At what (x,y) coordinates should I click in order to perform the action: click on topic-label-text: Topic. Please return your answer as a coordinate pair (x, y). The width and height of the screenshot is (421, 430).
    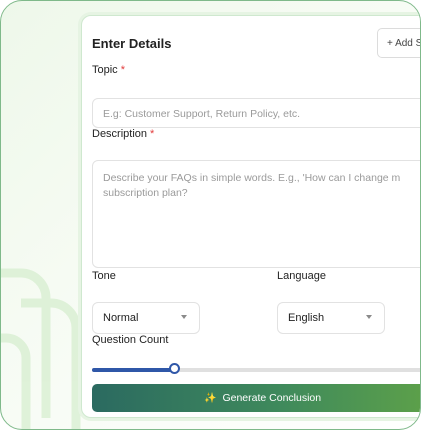
    Looking at the image, I should click on (105, 70).